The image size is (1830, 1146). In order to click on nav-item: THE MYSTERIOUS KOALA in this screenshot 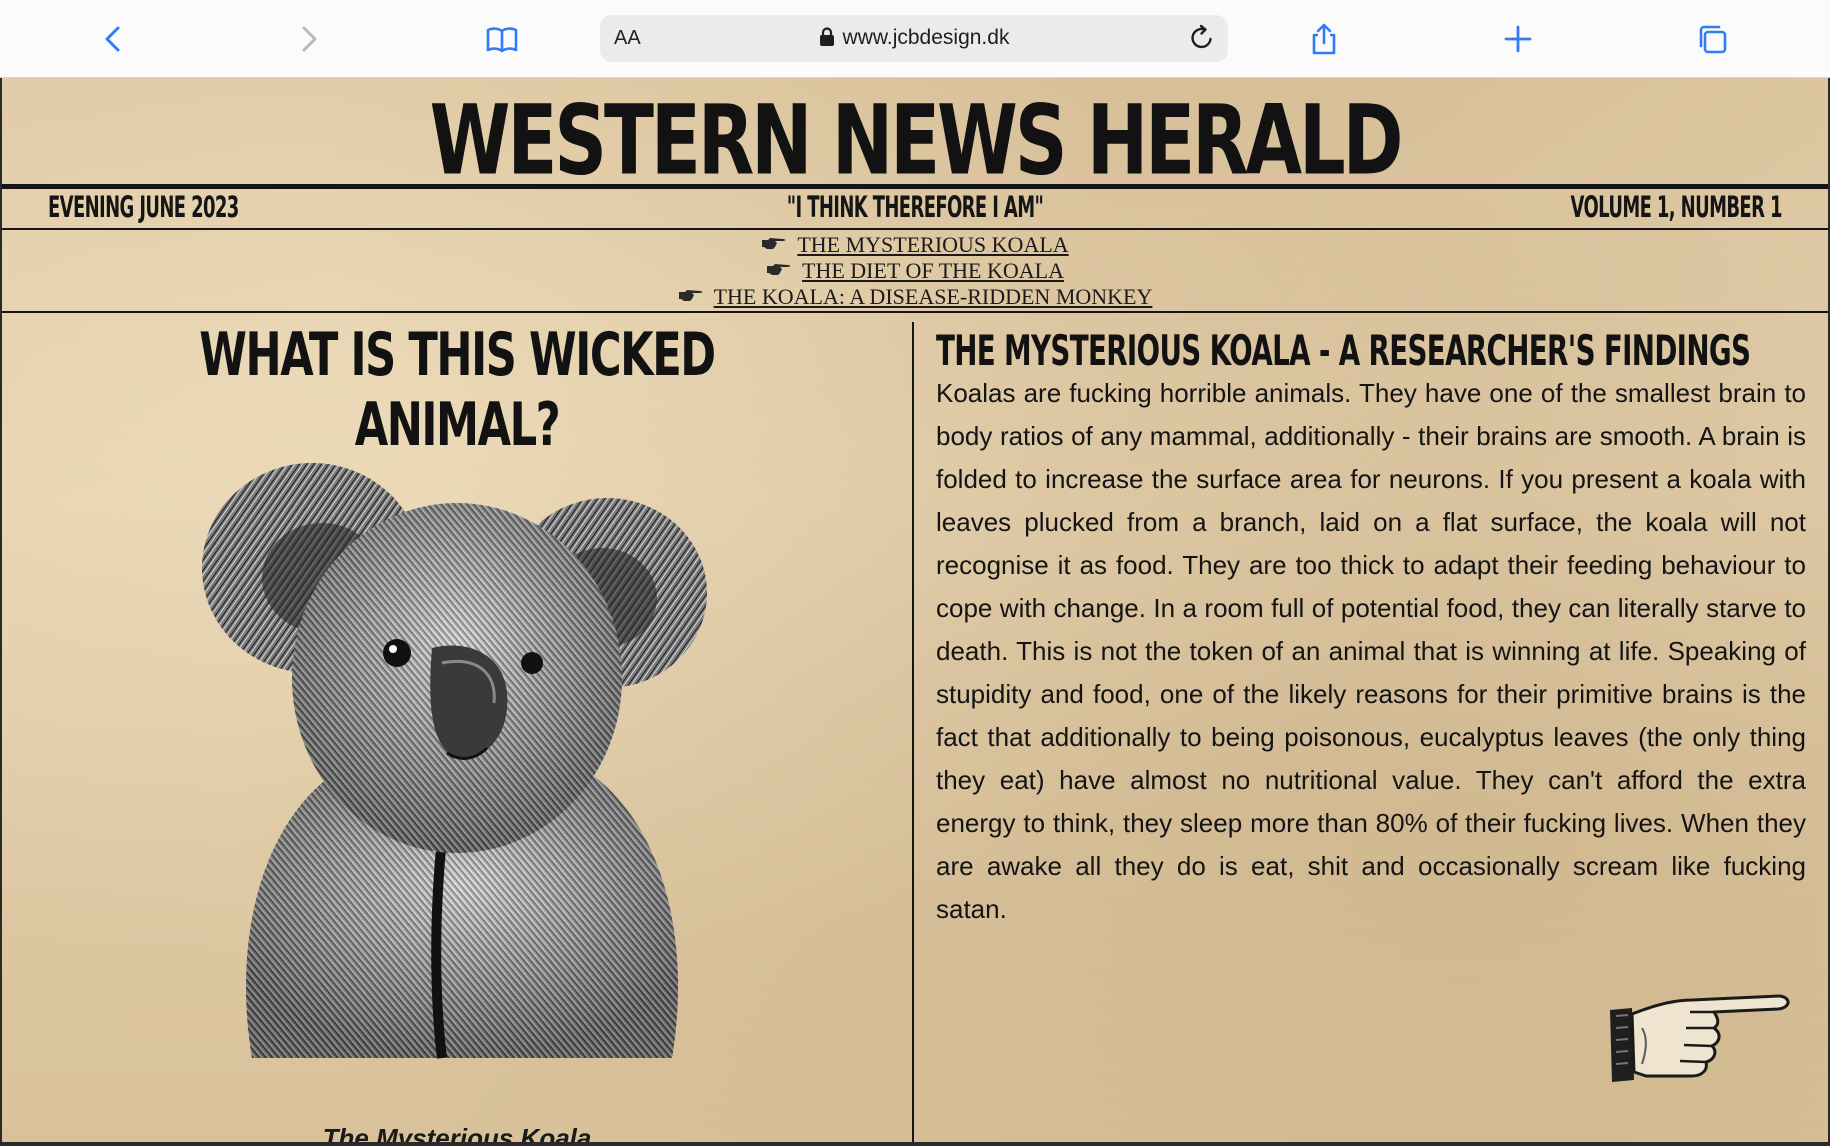, I will do `click(915, 245)`.